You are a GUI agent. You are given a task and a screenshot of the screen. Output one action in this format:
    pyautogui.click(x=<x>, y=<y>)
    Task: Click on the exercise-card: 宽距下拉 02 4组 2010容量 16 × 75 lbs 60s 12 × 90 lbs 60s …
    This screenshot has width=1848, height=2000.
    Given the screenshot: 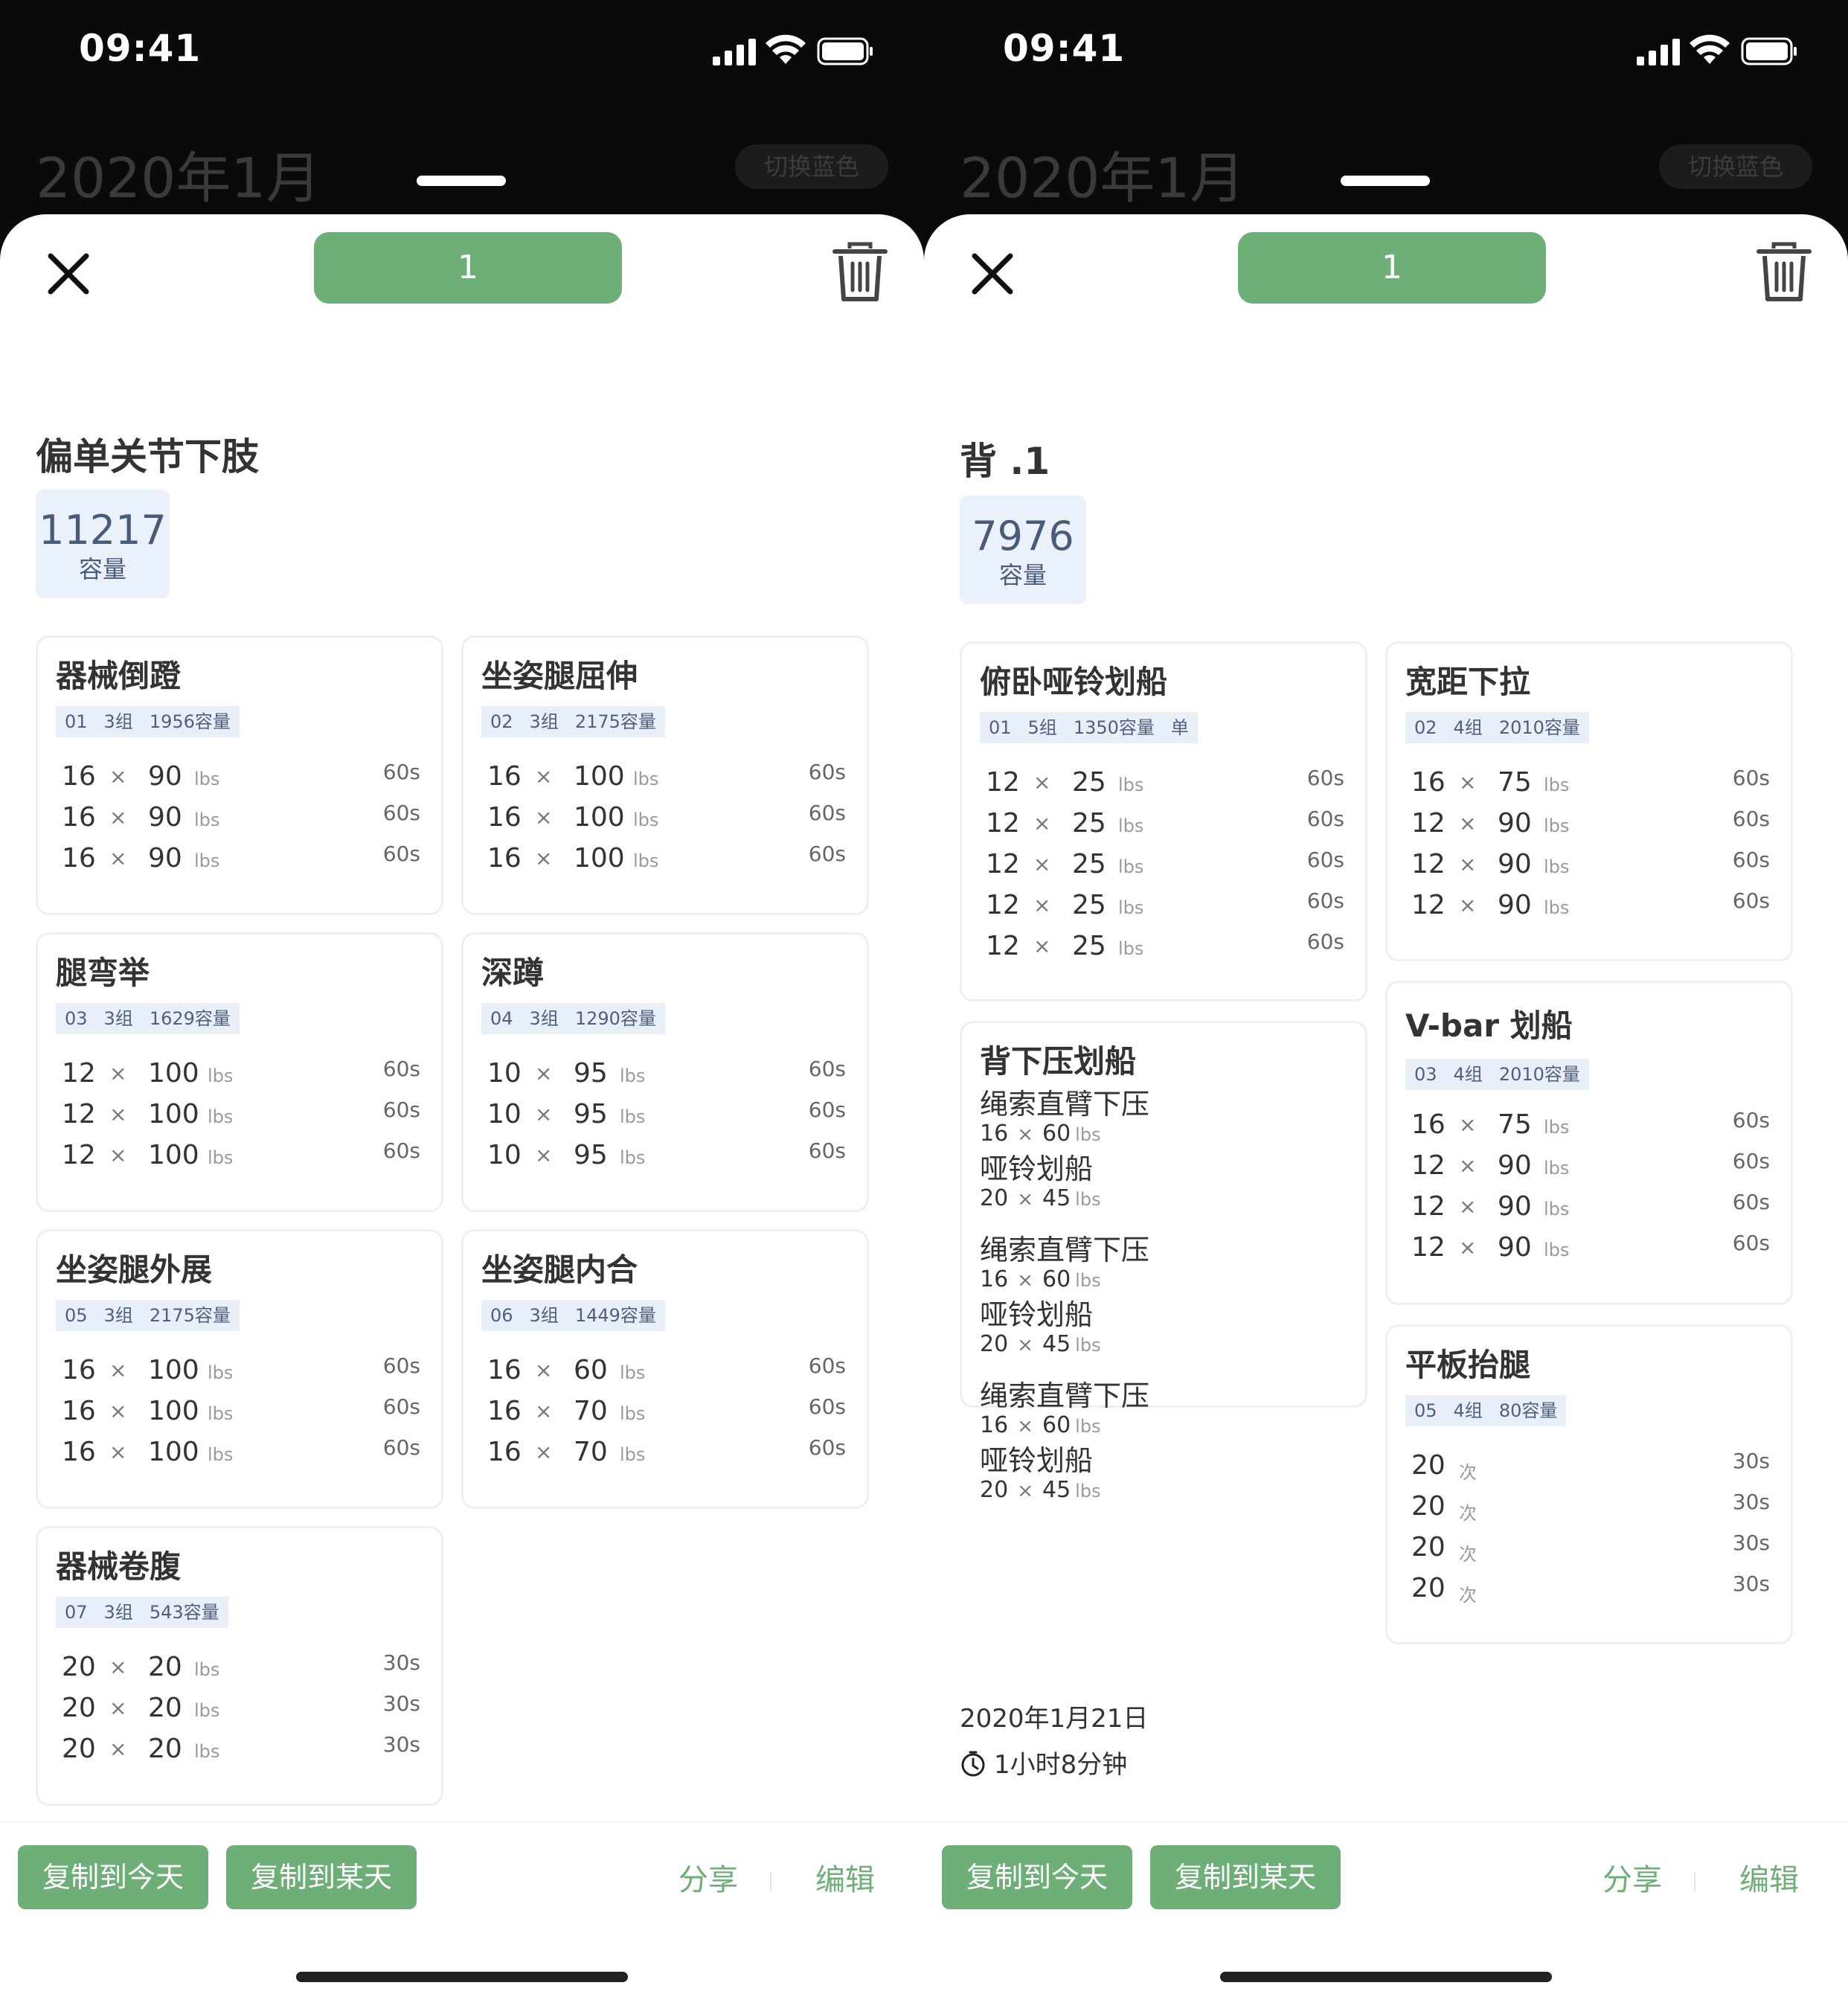 What is the action you would take?
    pyautogui.click(x=1589, y=801)
    